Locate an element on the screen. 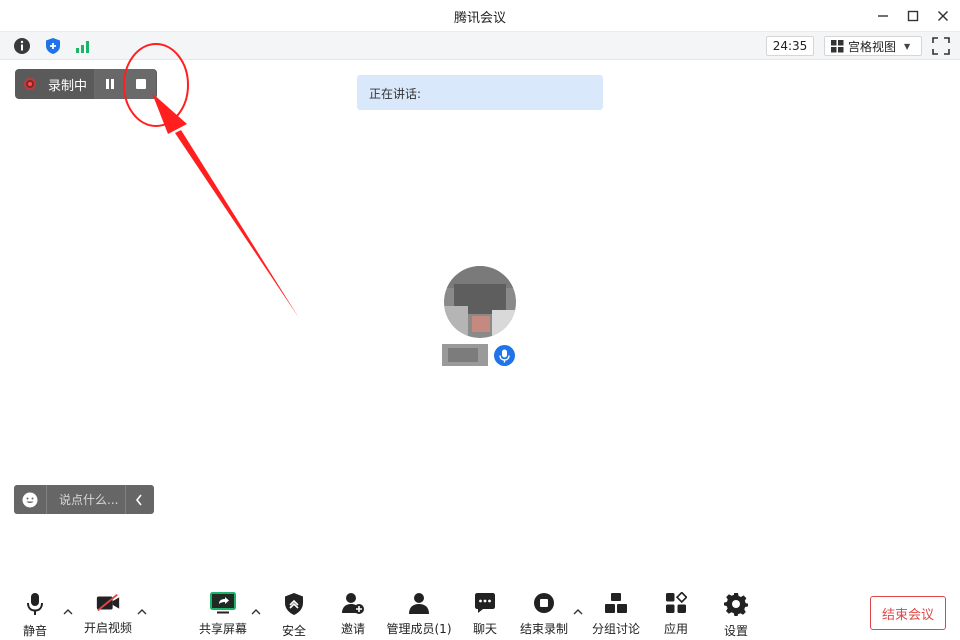  apps-button: 应用 is located at coordinates (676, 614).